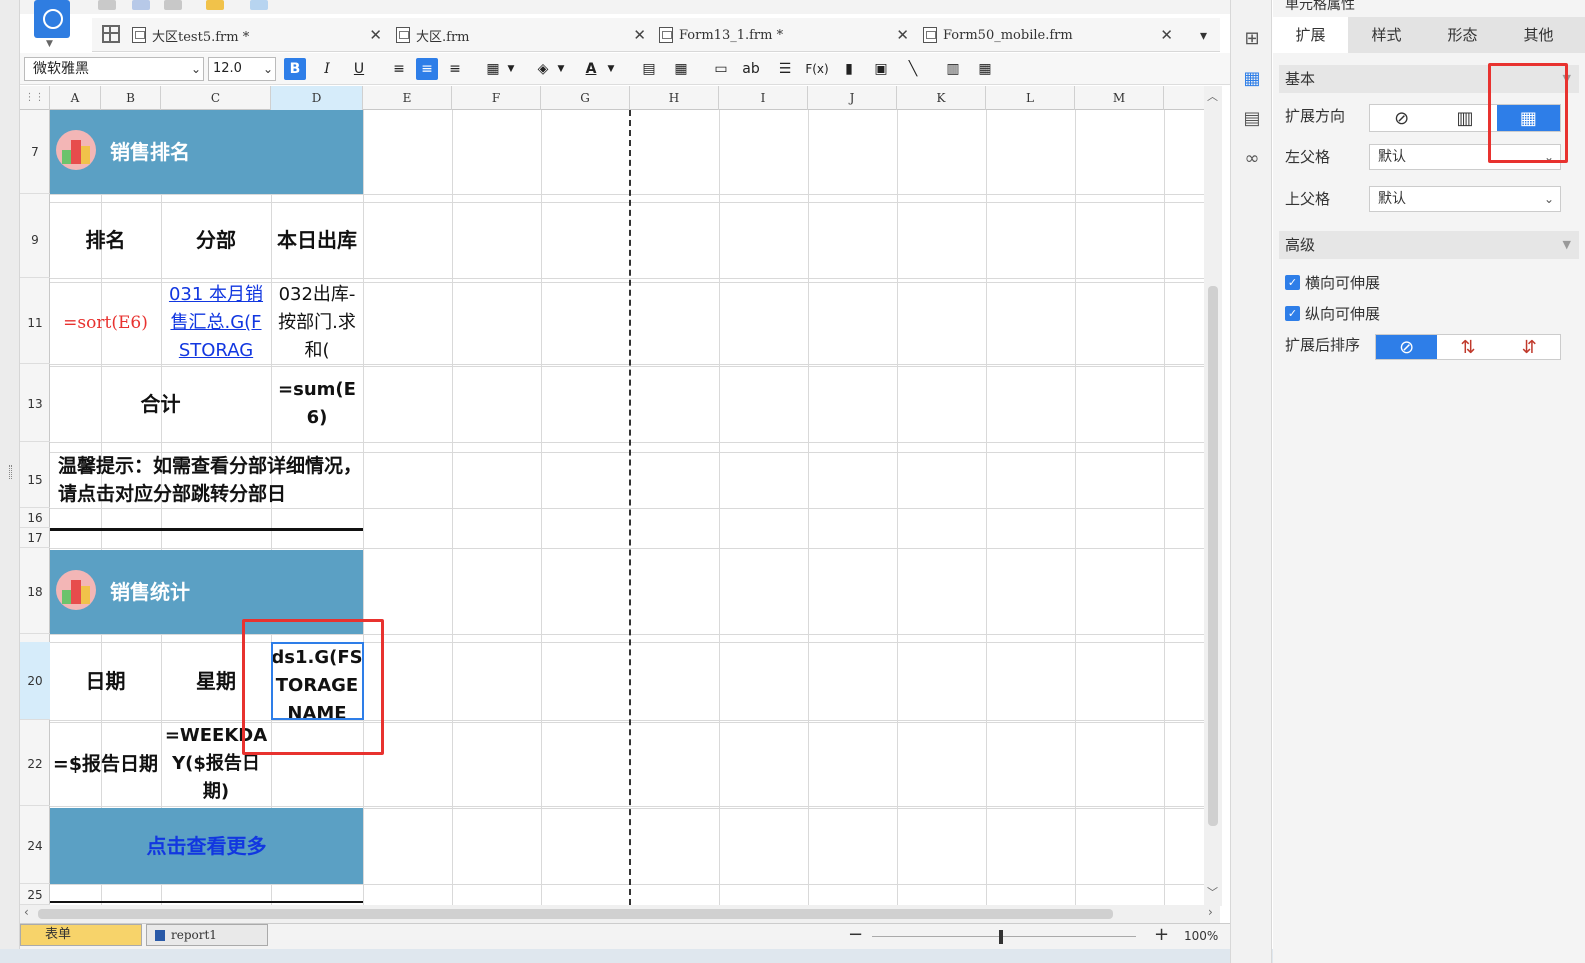 The height and width of the screenshot is (963, 1585). I want to click on row-7: 7, so click(35, 152).